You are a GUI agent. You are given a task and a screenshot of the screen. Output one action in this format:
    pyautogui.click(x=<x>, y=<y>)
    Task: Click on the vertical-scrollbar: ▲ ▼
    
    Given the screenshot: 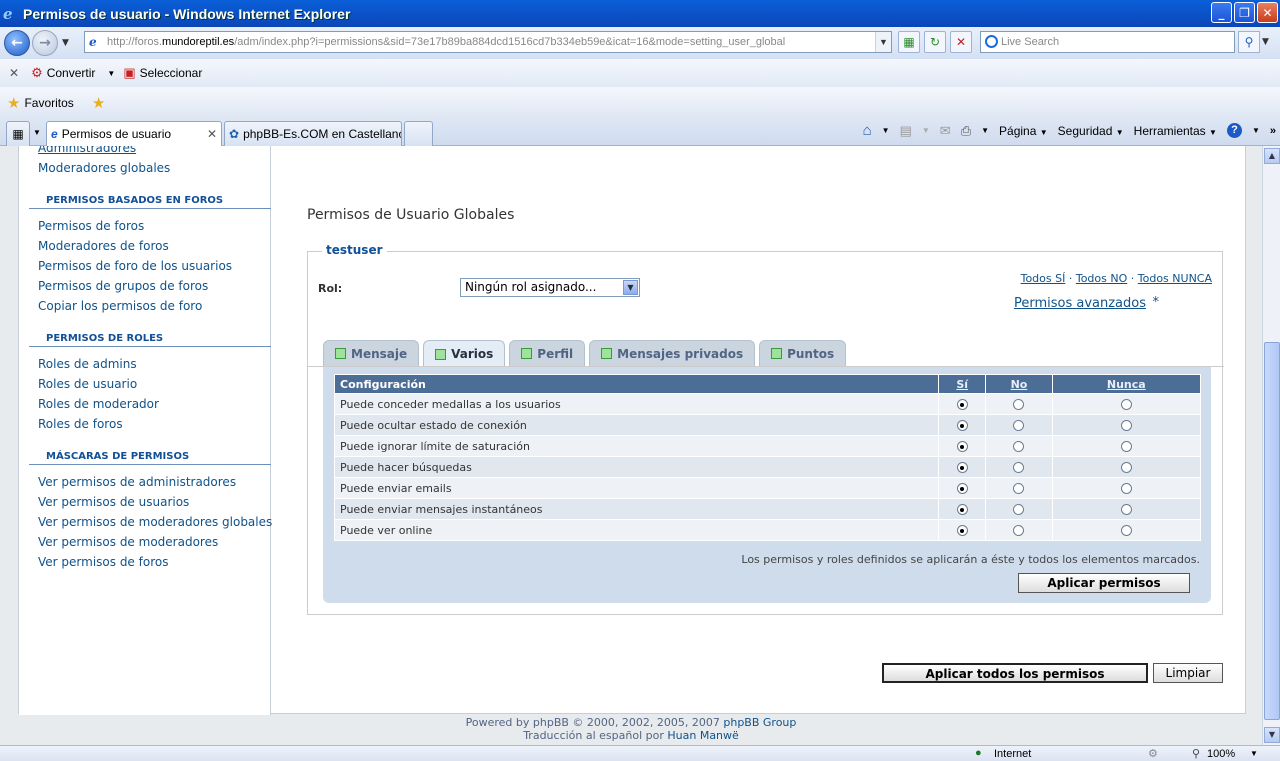 What is the action you would take?
    pyautogui.click(x=1271, y=445)
    